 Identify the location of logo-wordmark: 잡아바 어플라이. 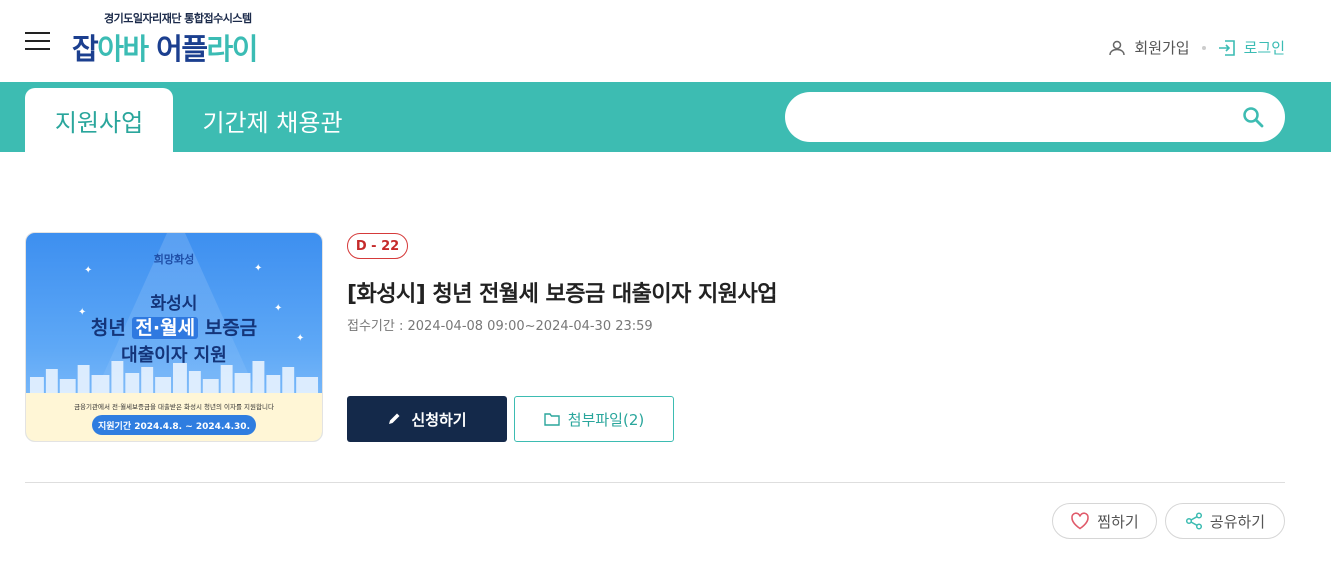
(165, 47).